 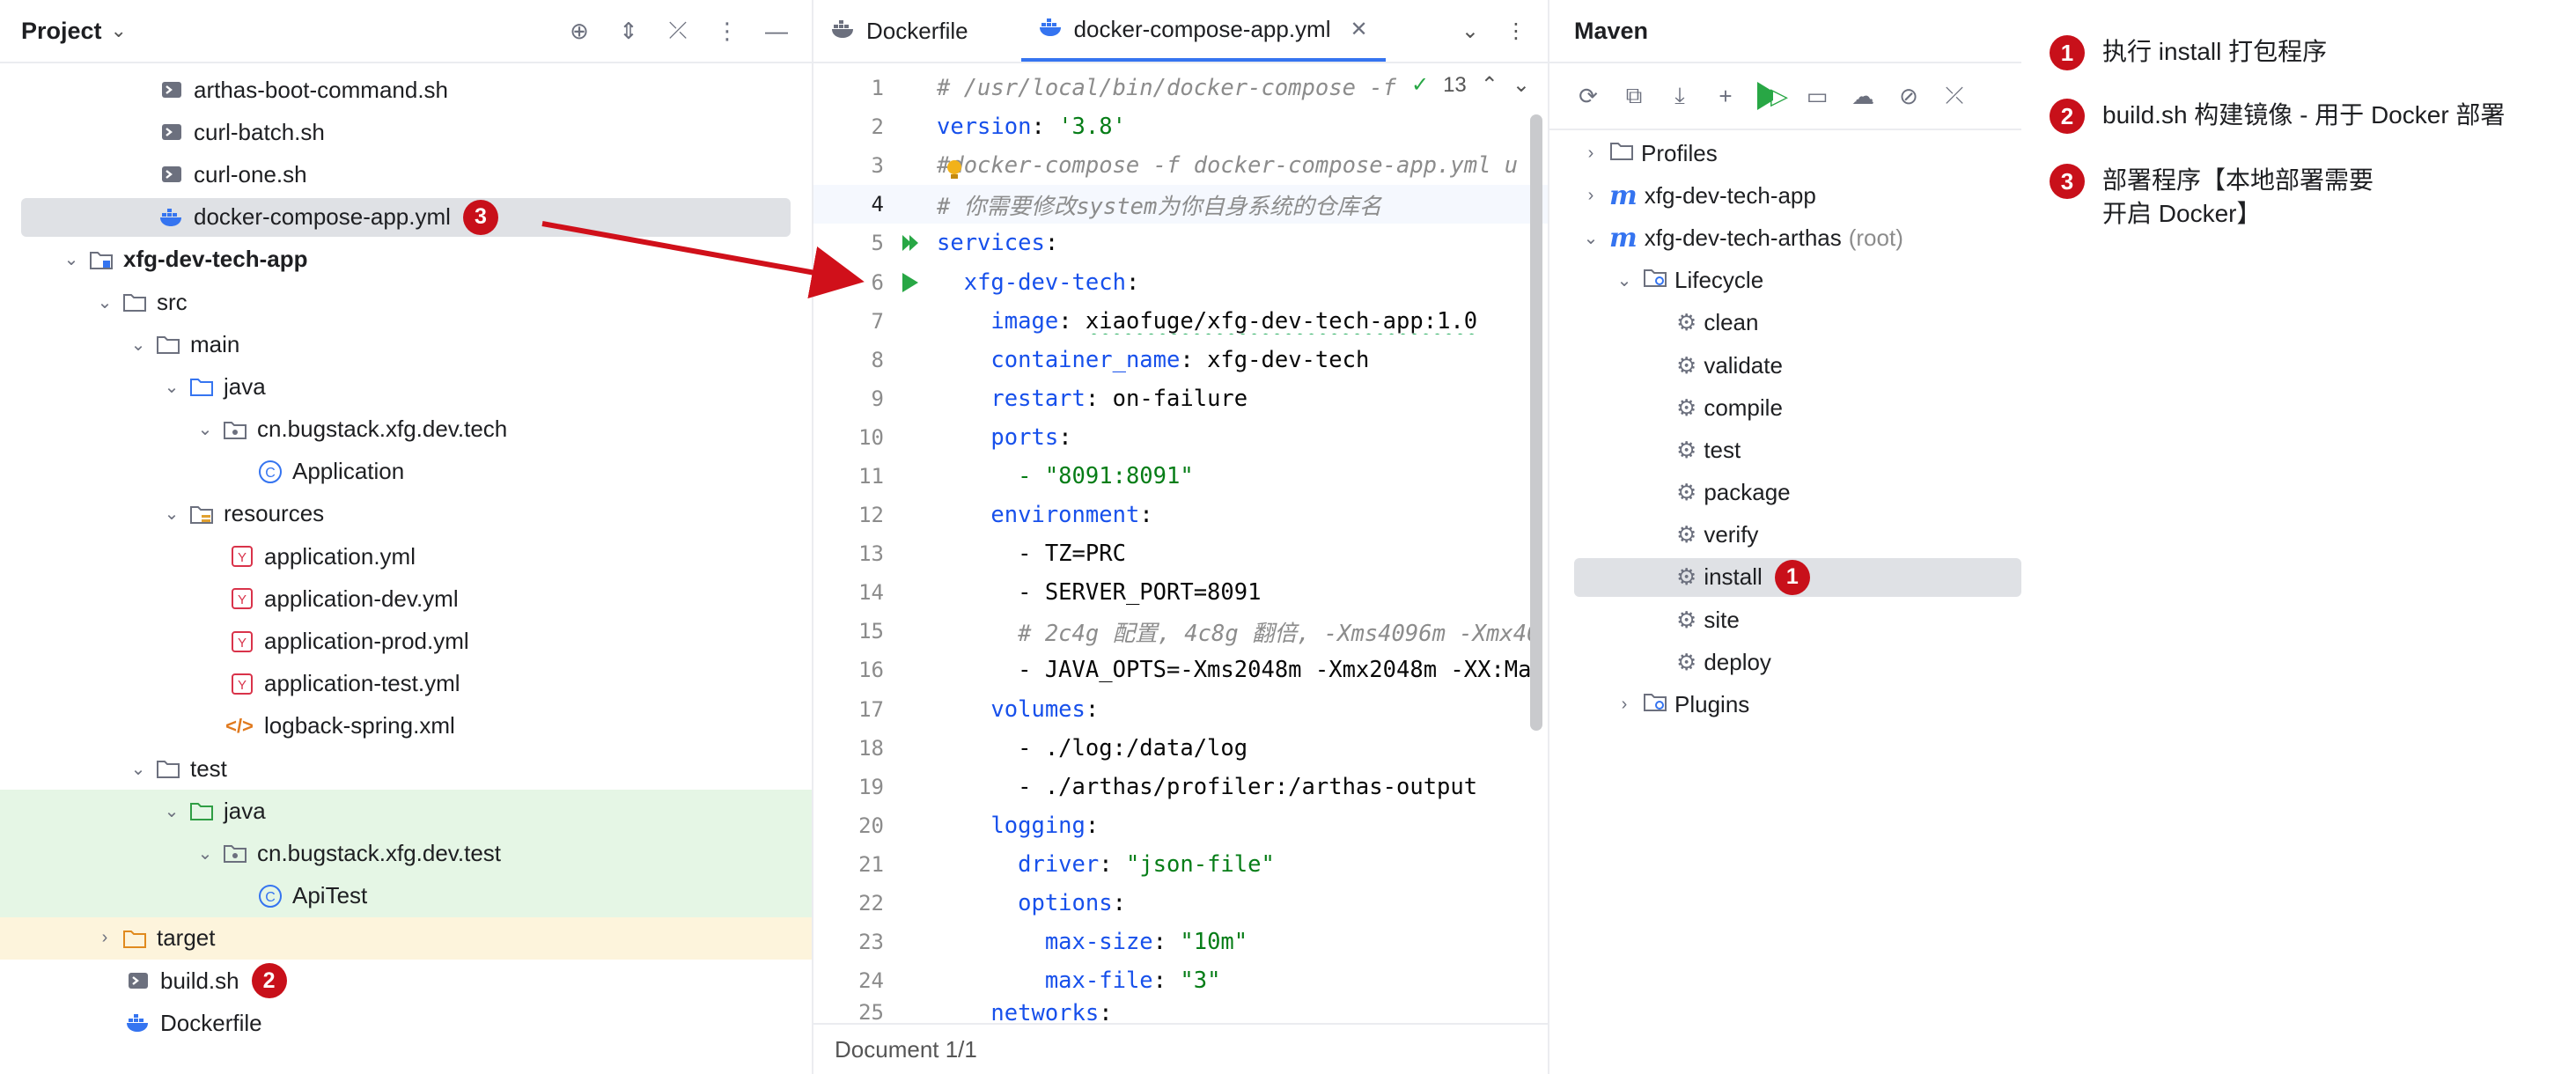 I want to click on tab-docker-compose-app: docker-compose-app.yml ✕, so click(x=1203, y=31).